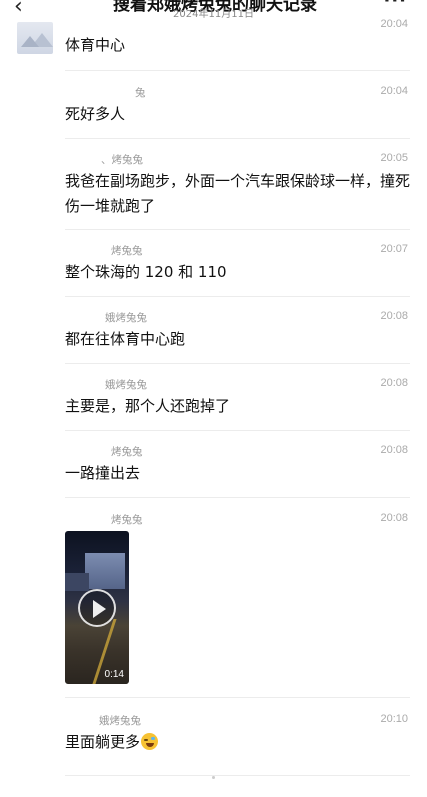 The height and width of the screenshot is (797, 427). Describe the element at coordinates (114, 674) in the screenshot. I see `video-duration: 0:14` at that location.